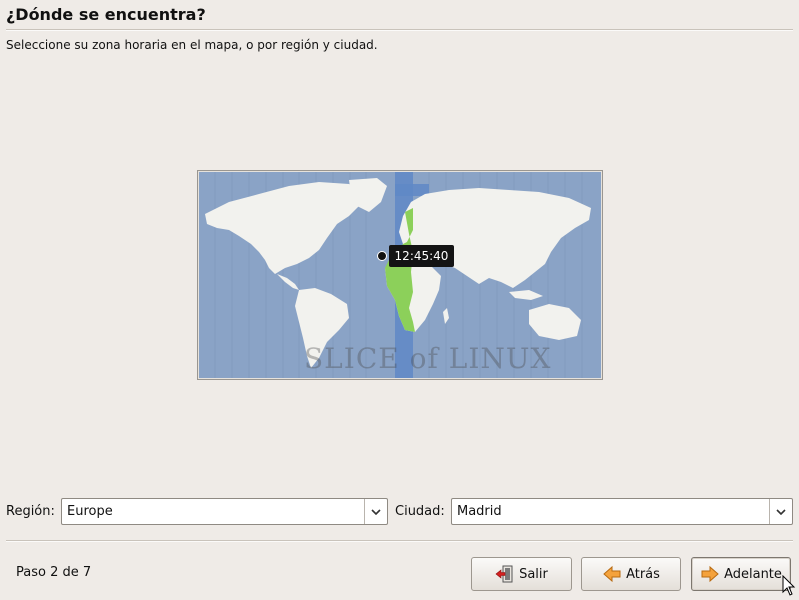  Describe the element at coordinates (753, 574) in the screenshot. I see `forward-label: Adelante` at that location.